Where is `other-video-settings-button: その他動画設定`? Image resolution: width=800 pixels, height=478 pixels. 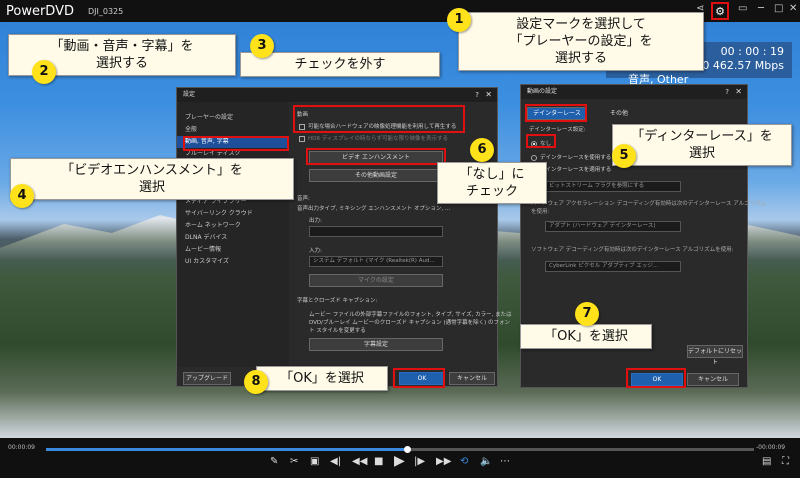 other-video-settings-button: その他動画設定 is located at coordinates (376, 175).